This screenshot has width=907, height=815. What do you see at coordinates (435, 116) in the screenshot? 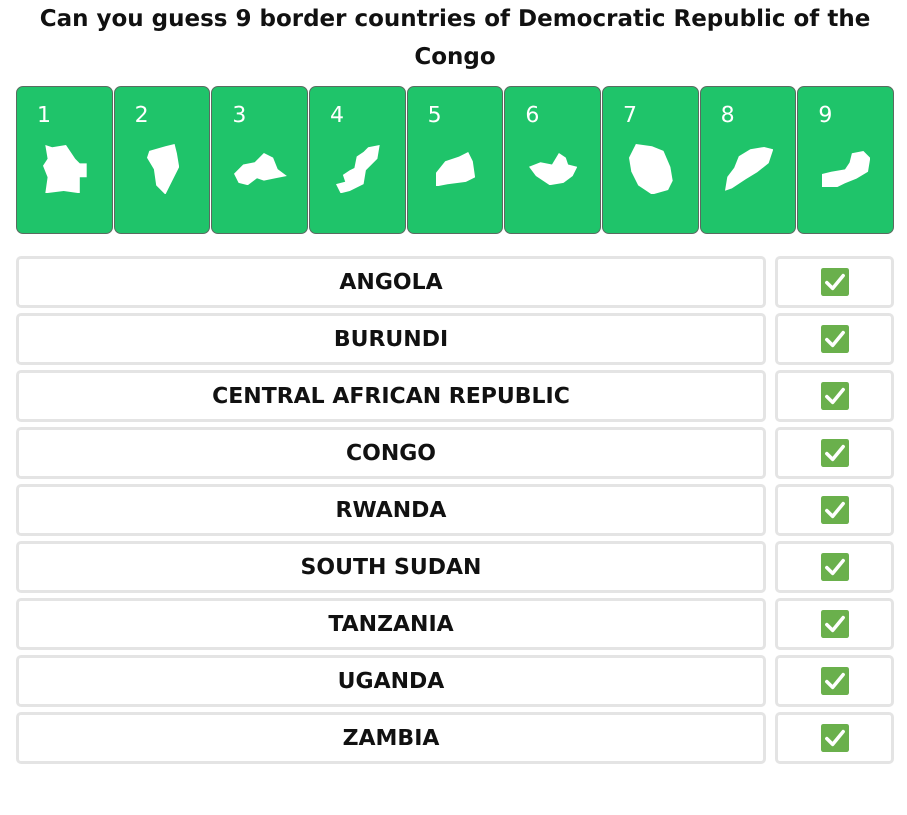
I see `card-number: 5` at bounding box center [435, 116].